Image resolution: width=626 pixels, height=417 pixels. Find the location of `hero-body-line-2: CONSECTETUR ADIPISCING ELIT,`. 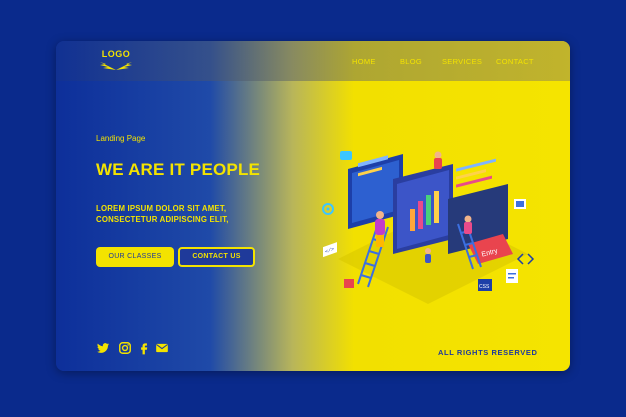

hero-body-line-2: CONSECTETUR ADIPISCING ELIT, is located at coordinates (162, 219).